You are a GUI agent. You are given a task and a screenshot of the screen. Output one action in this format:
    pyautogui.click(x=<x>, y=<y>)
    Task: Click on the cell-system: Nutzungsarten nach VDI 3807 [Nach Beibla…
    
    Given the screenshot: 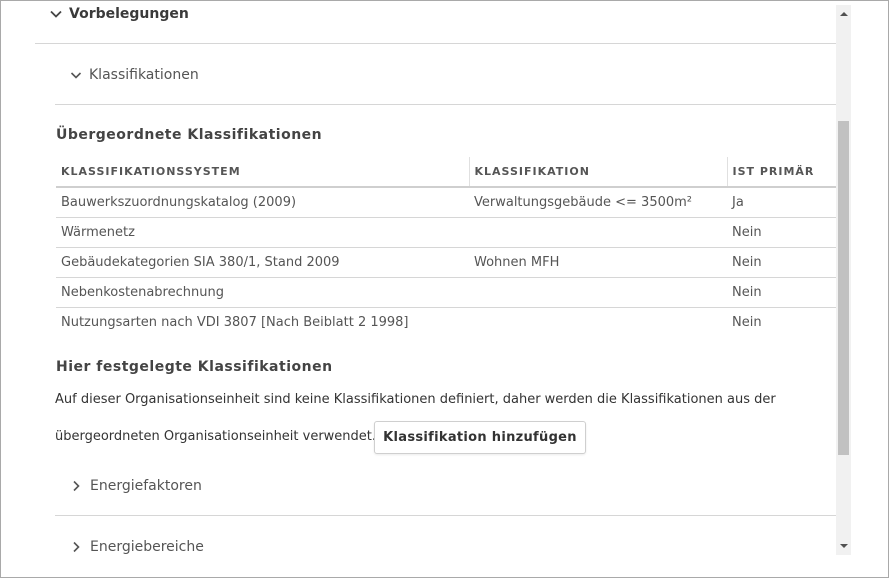 What is the action you would take?
    pyautogui.click(x=235, y=322)
    